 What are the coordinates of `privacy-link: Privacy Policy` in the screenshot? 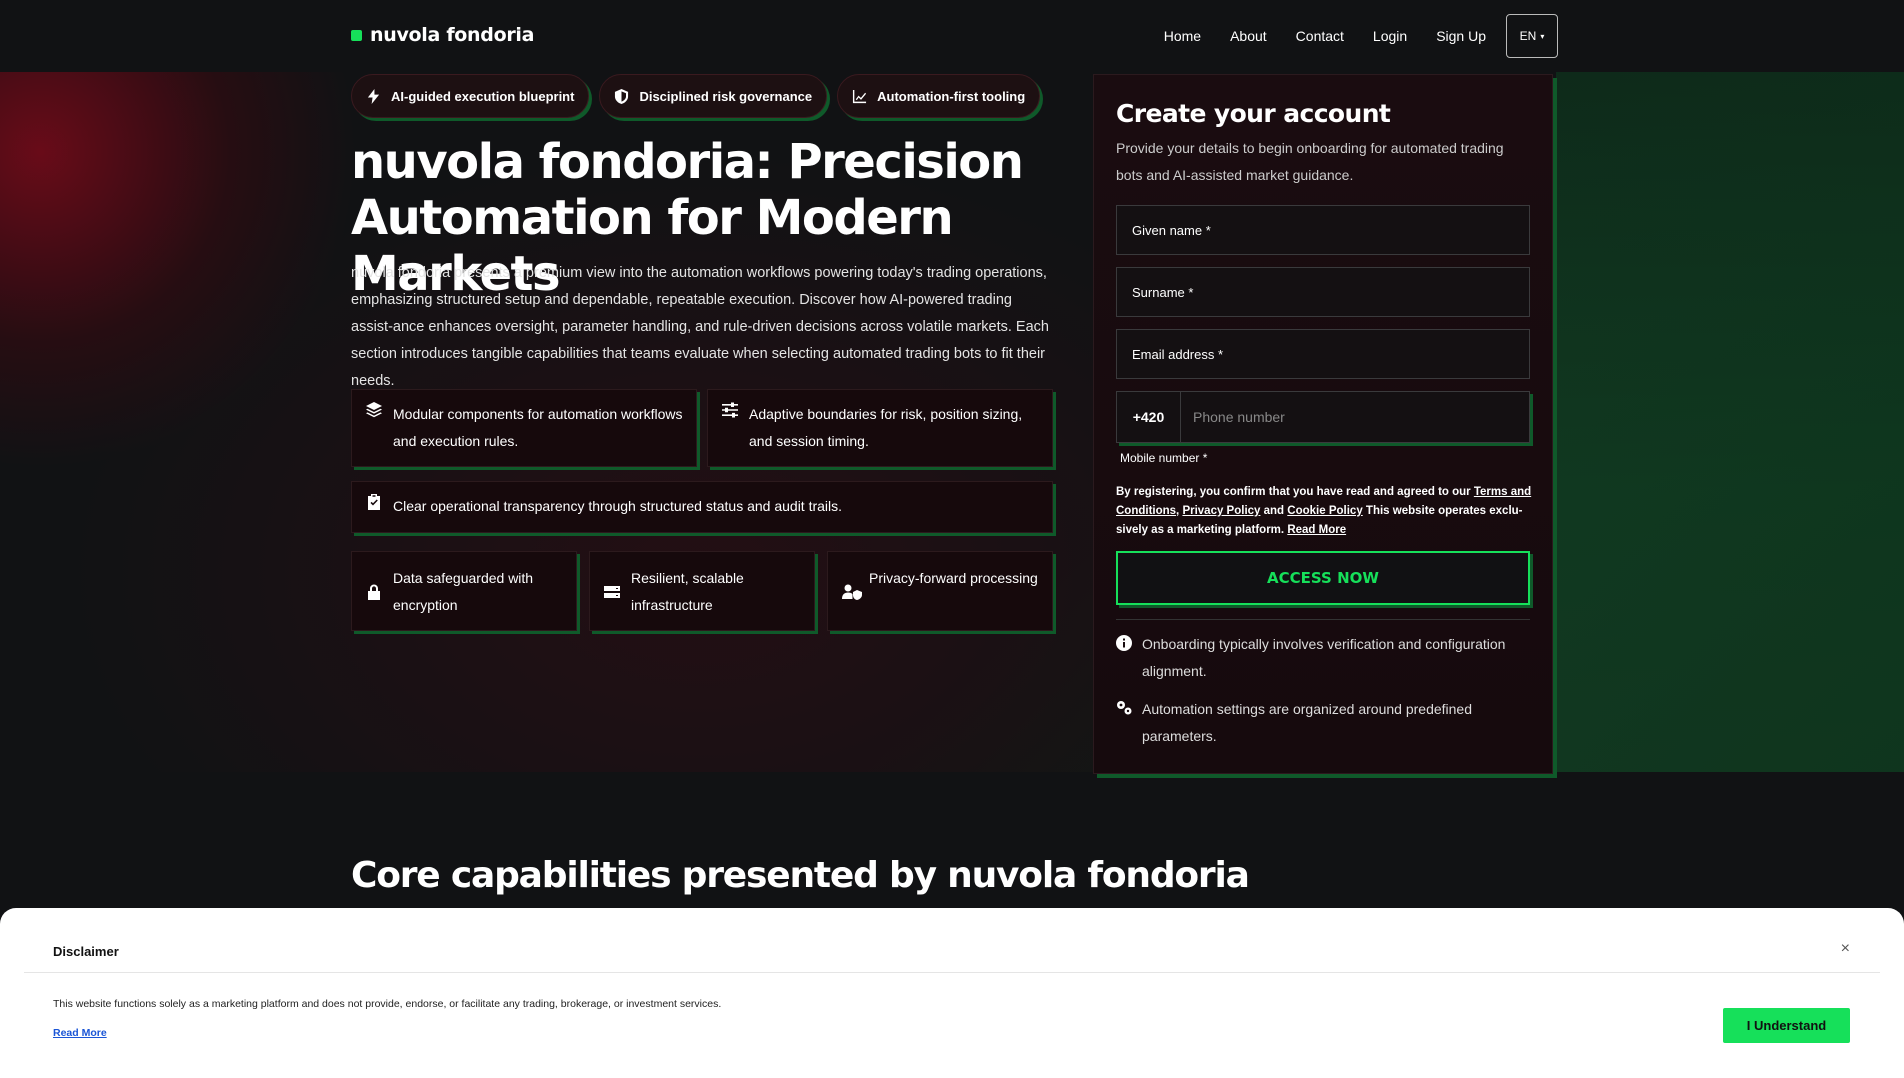 It's located at (1221, 511).